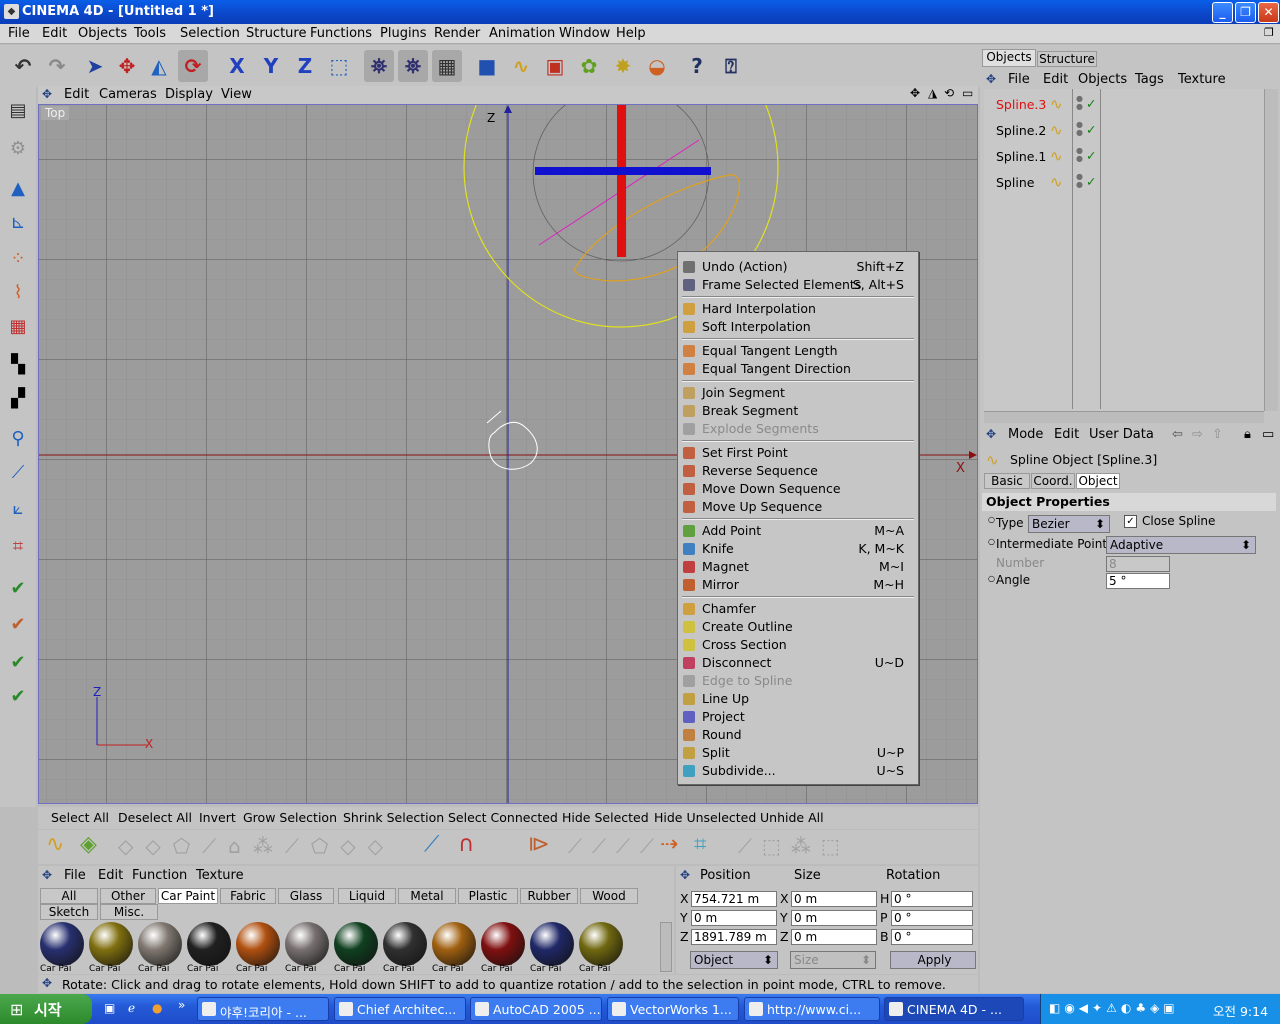 This screenshot has width=1280, height=1024. I want to click on attributes-grip-icon: ✥, so click(991, 434).